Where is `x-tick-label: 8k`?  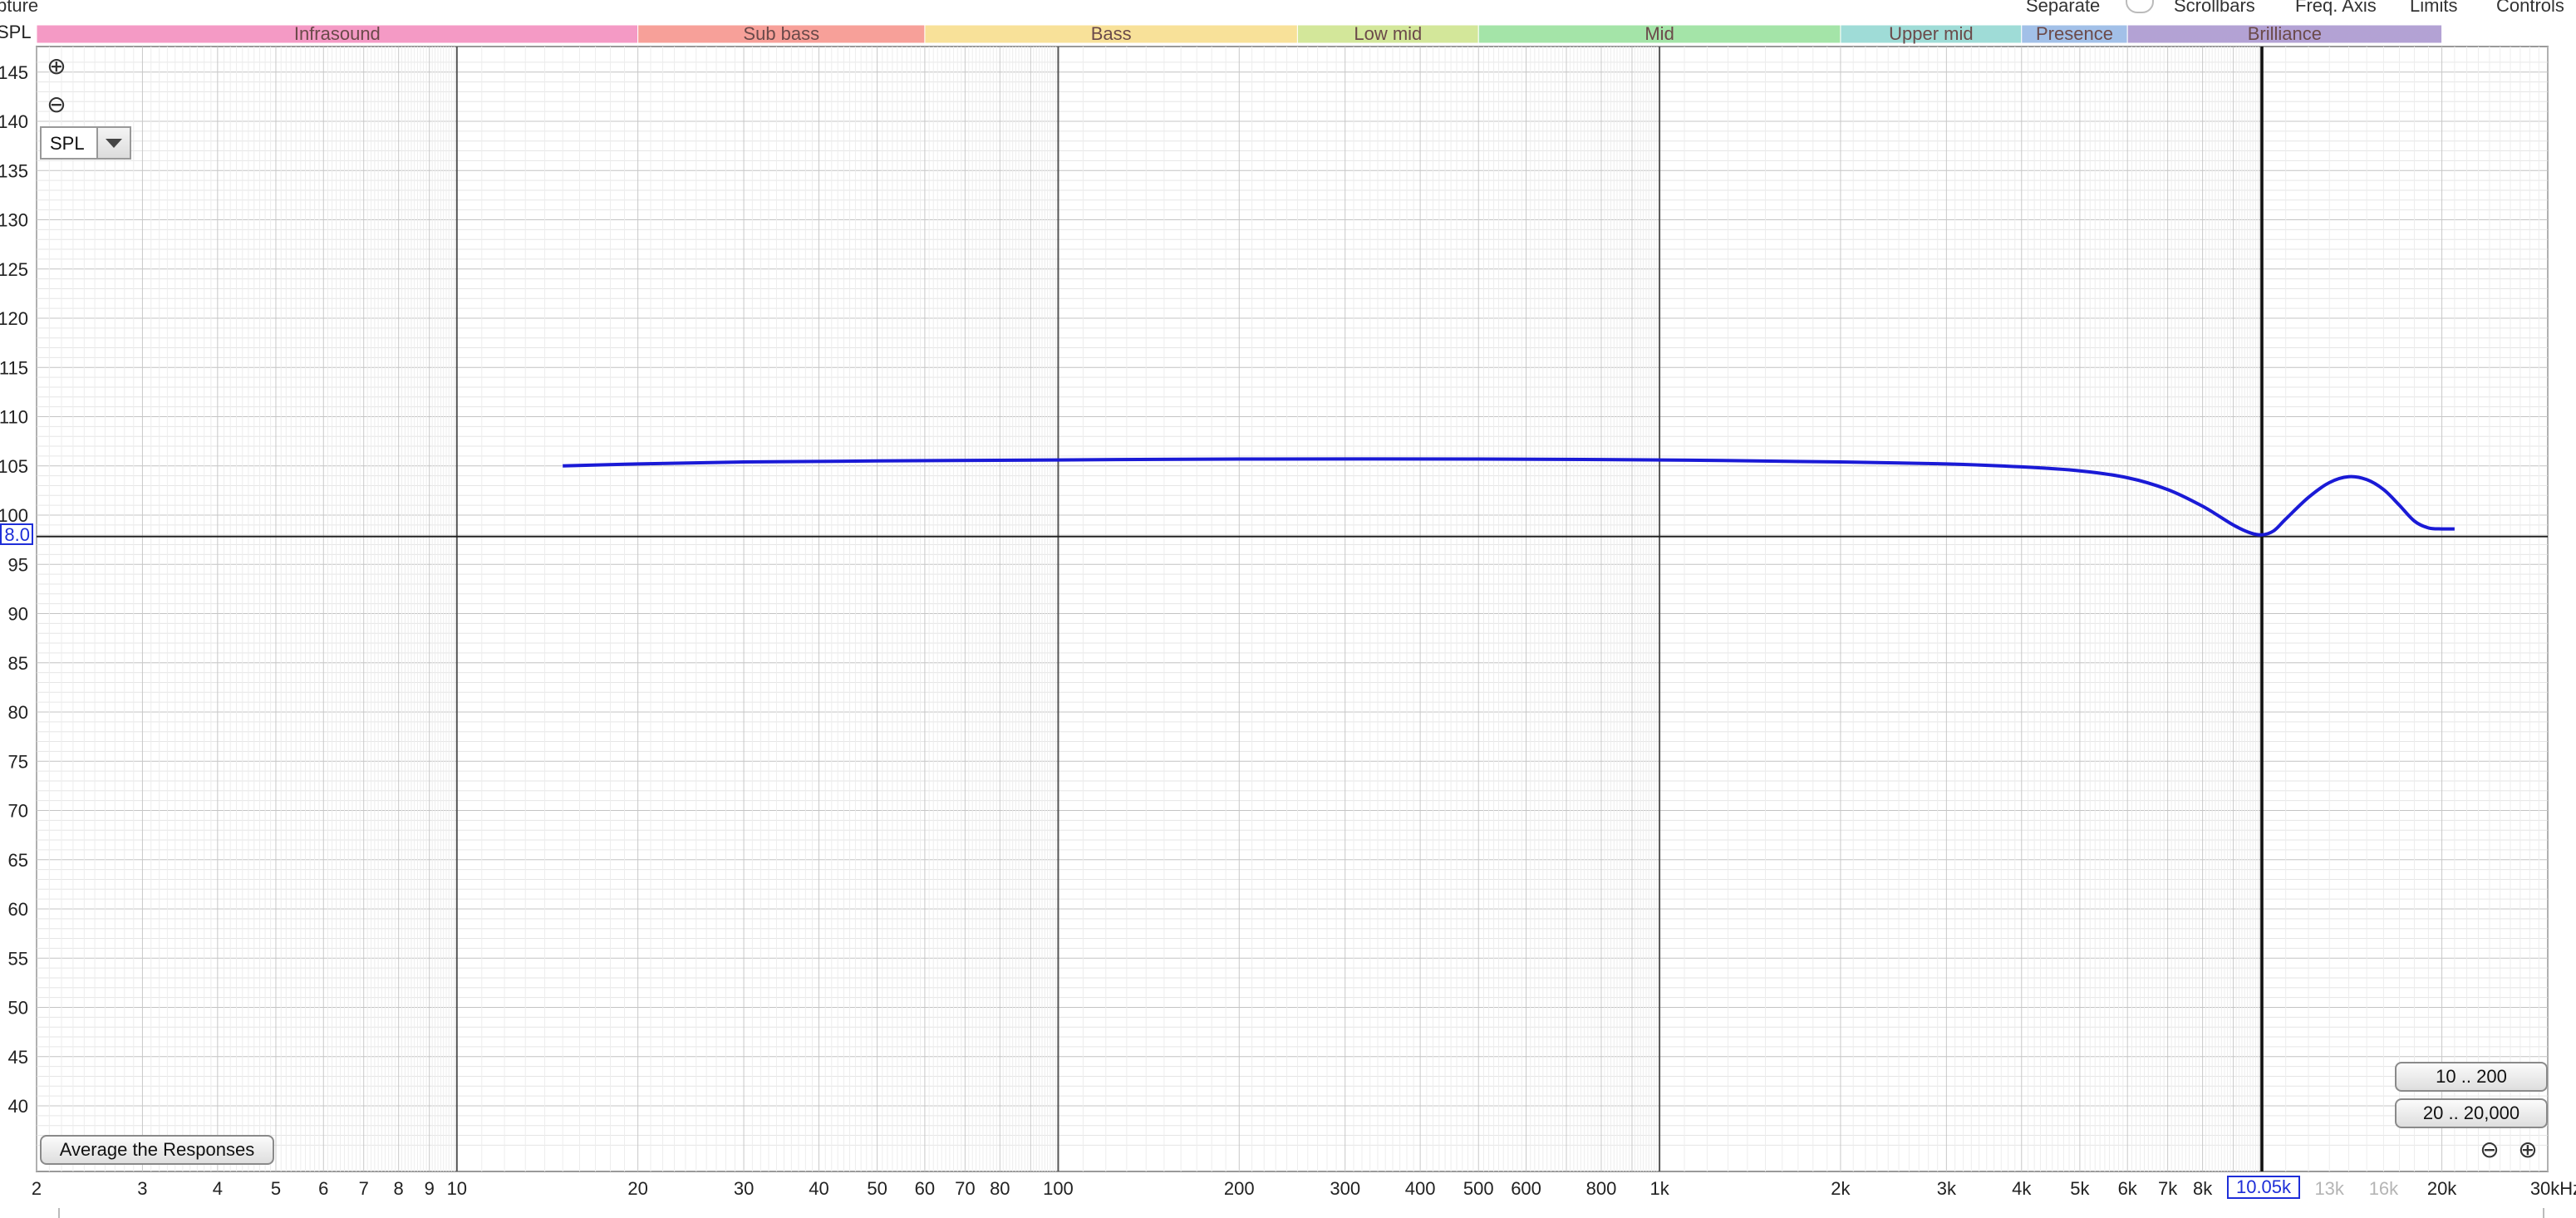
x-tick-label: 8k is located at coordinates (2203, 1188).